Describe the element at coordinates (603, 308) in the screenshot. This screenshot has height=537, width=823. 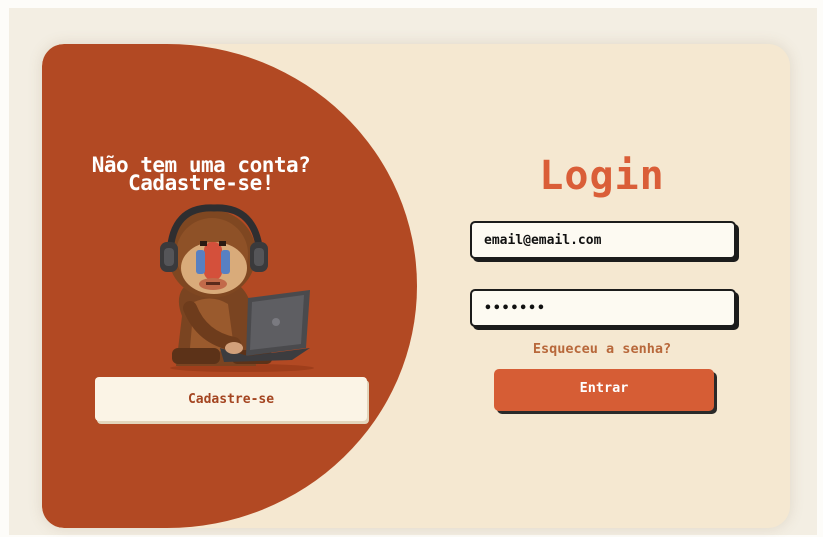
I see `password-field` at that location.